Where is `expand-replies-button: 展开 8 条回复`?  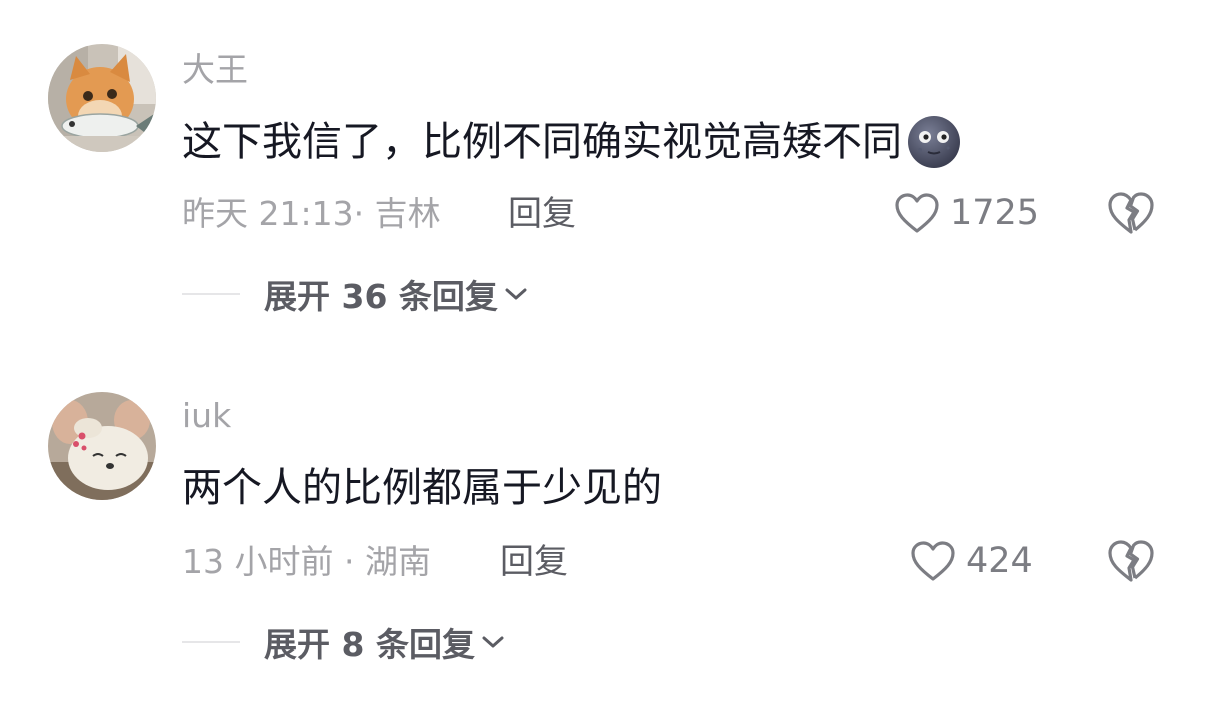
expand-replies-button: 展开 8 条回复 is located at coordinates (343, 642).